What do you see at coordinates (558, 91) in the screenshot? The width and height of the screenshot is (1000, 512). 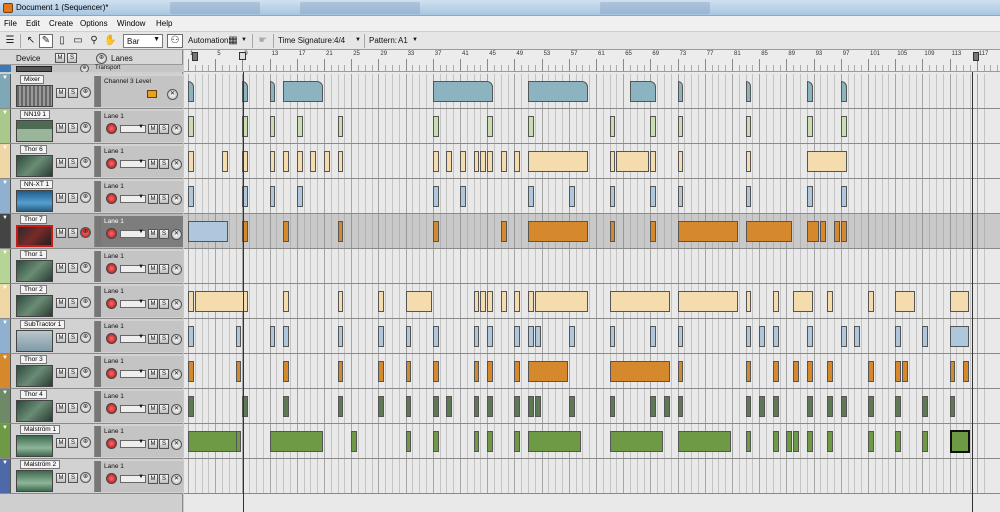 I see `automation-clip` at bounding box center [558, 91].